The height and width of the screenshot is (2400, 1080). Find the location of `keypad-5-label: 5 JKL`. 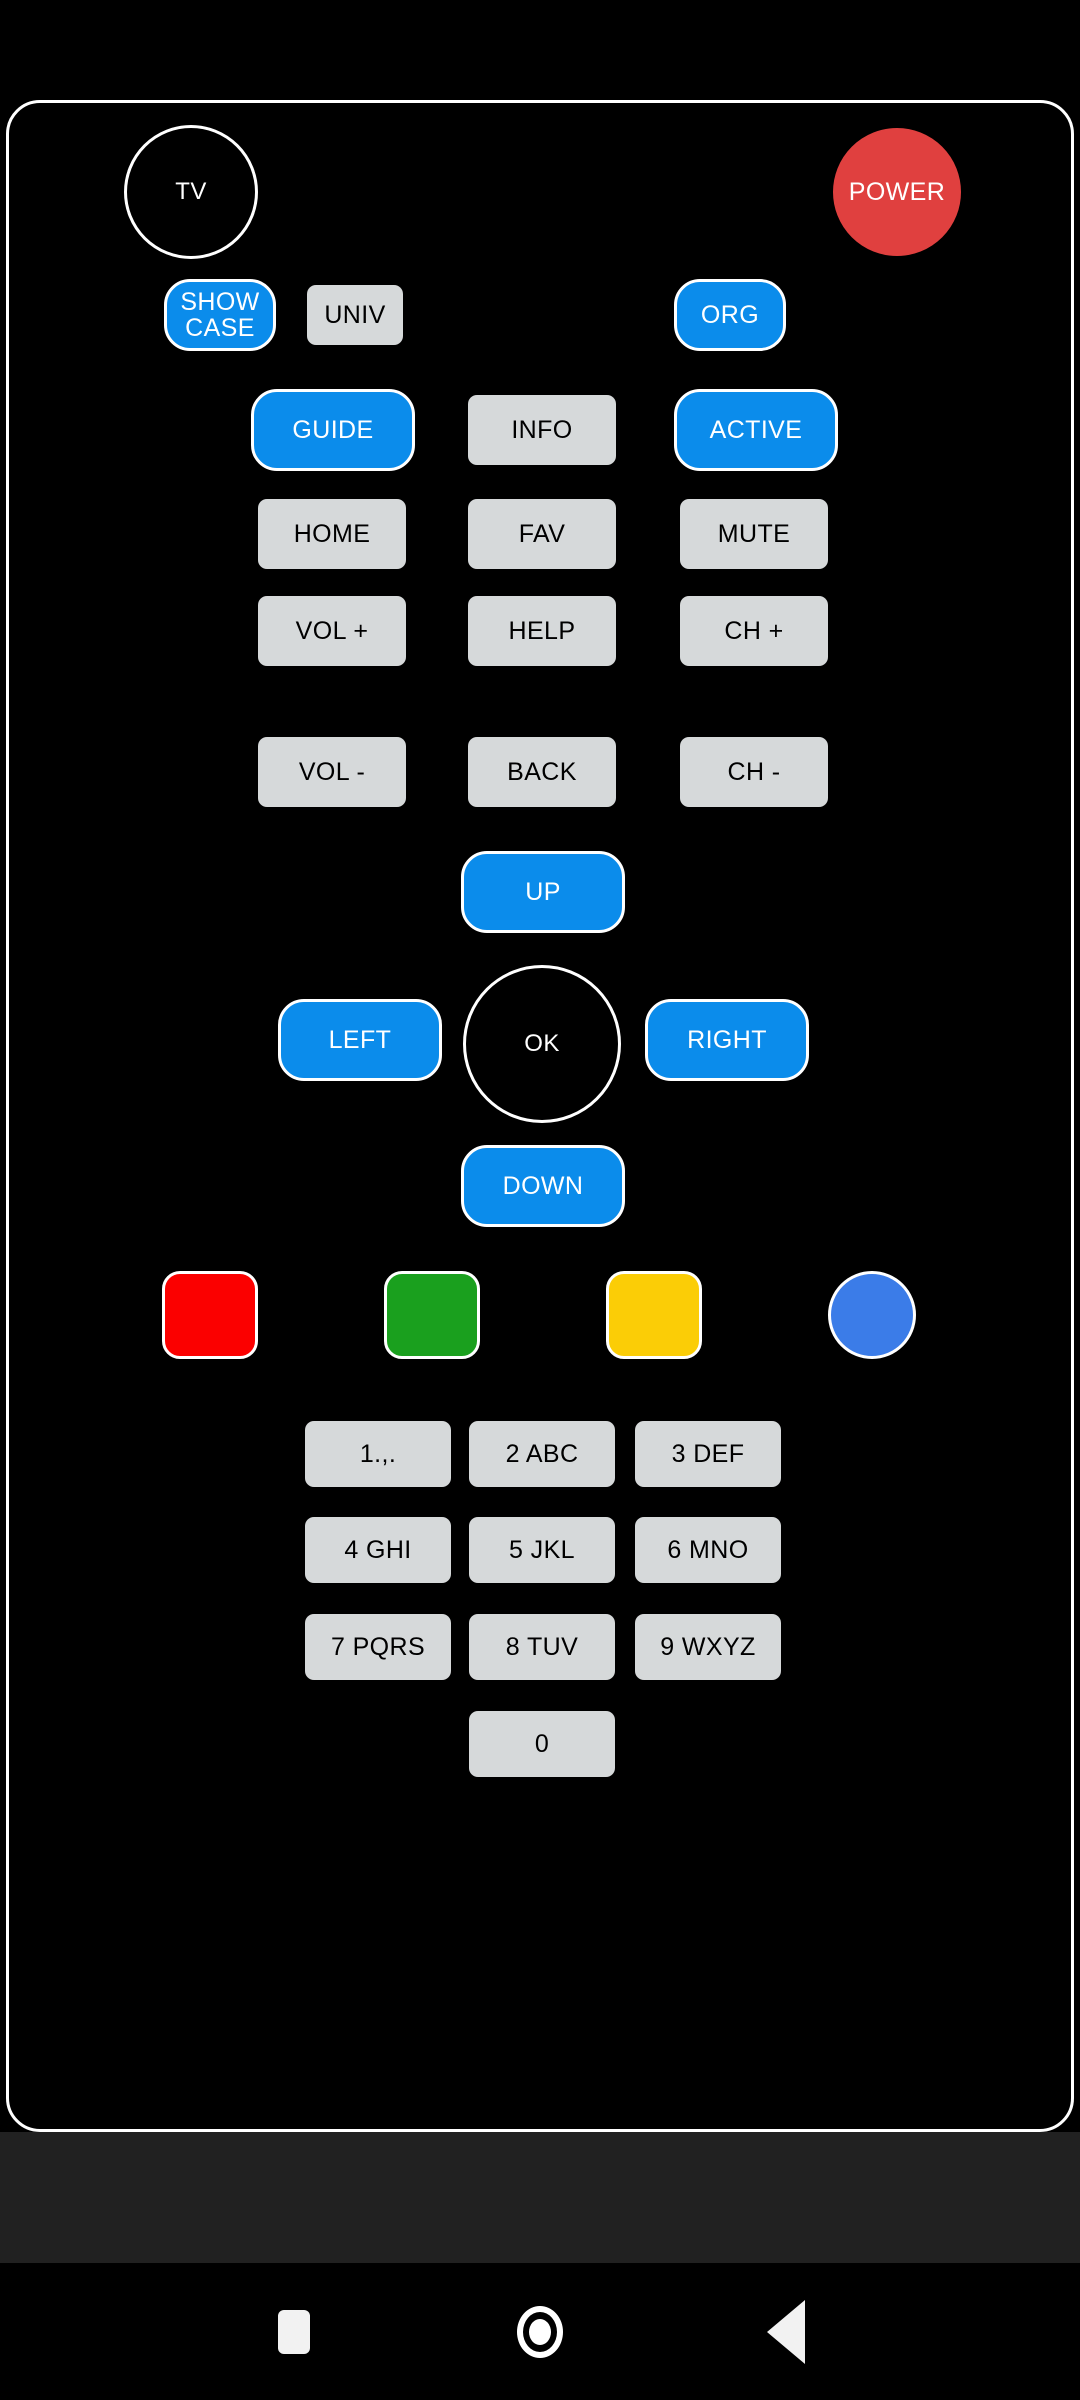

keypad-5-label: 5 JKL is located at coordinates (542, 1549).